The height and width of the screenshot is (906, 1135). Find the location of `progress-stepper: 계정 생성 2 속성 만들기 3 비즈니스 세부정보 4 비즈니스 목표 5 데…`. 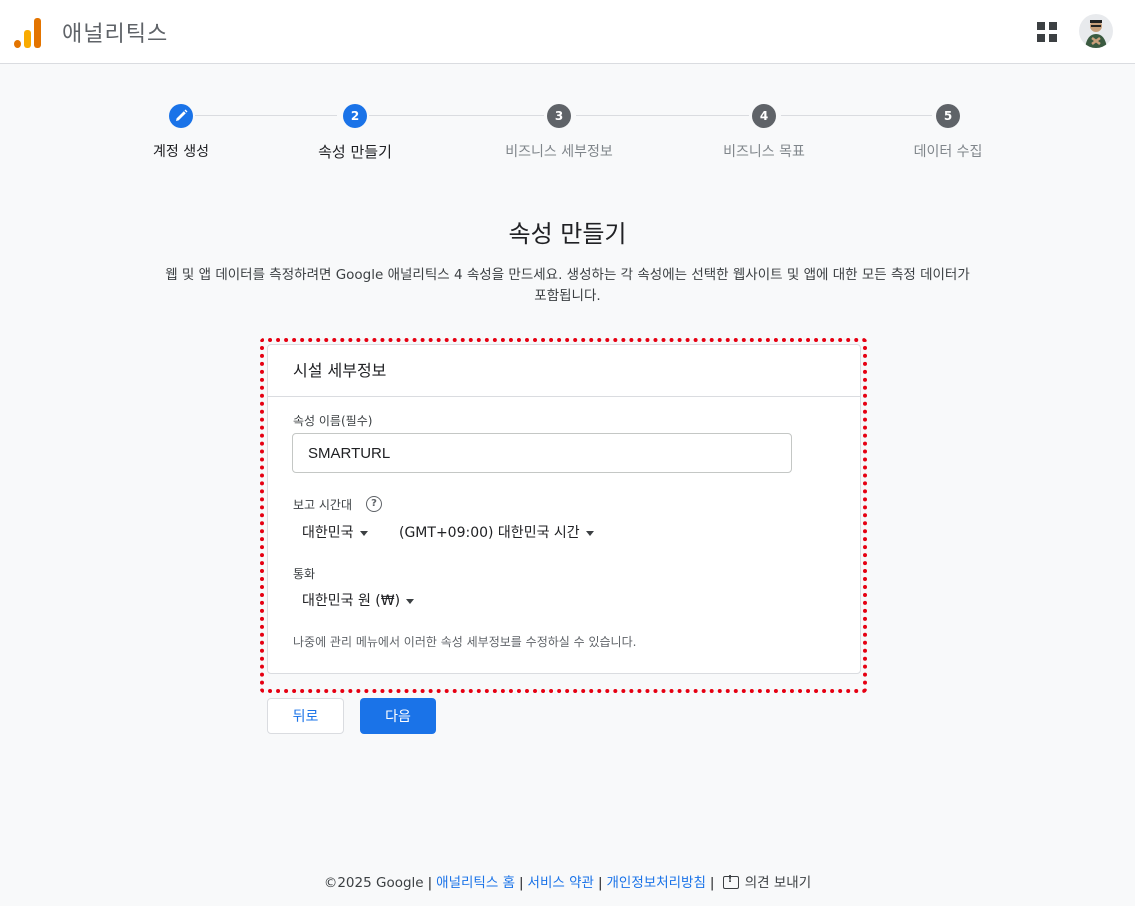

progress-stepper: 계정 생성 2 속성 만들기 3 비즈니스 세부정보 4 비즈니스 목표 5 데… is located at coordinates (567, 135).